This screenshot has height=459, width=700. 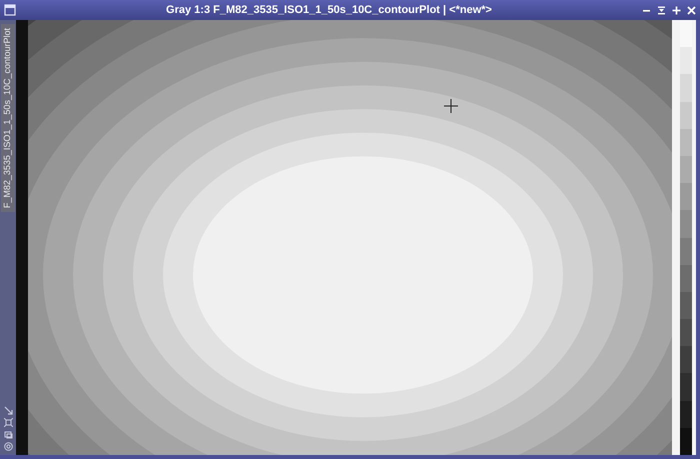 What do you see at coordinates (676, 10) in the screenshot?
I see `maximize-icon` at bounding box center [676, 10].